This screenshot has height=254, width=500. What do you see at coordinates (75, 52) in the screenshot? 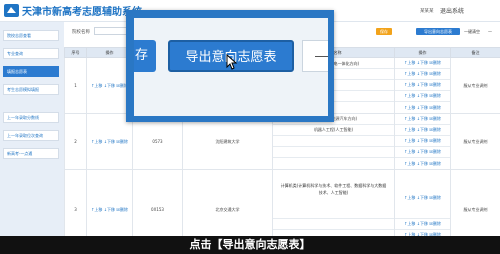
I see `column-header: 序号` at bounding box center [75, 52].